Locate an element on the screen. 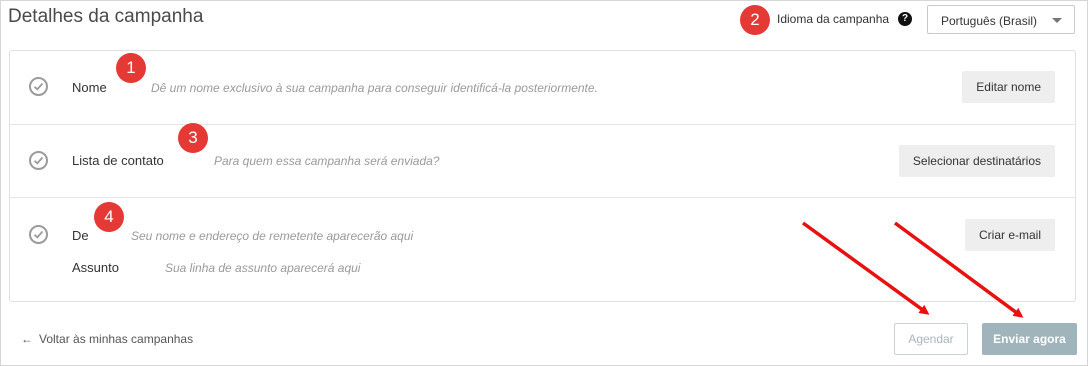  campaign-language-select: Português (Brasil) is located at coordinates (1001, 19).